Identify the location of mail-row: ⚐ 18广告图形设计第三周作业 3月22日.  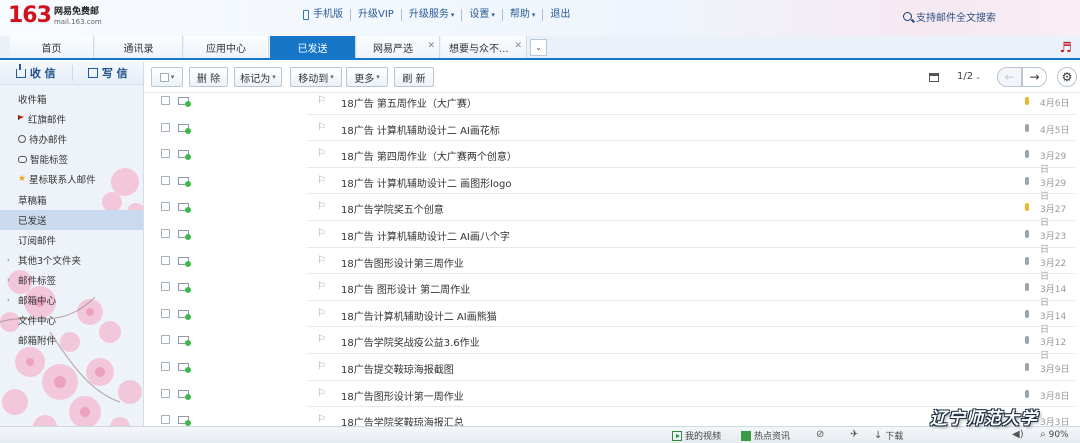
(610, 265).